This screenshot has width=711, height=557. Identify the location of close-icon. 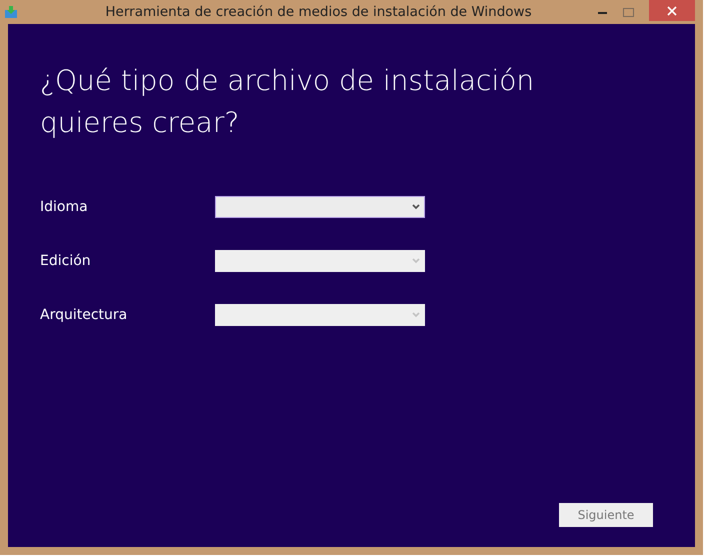
(672, 11).